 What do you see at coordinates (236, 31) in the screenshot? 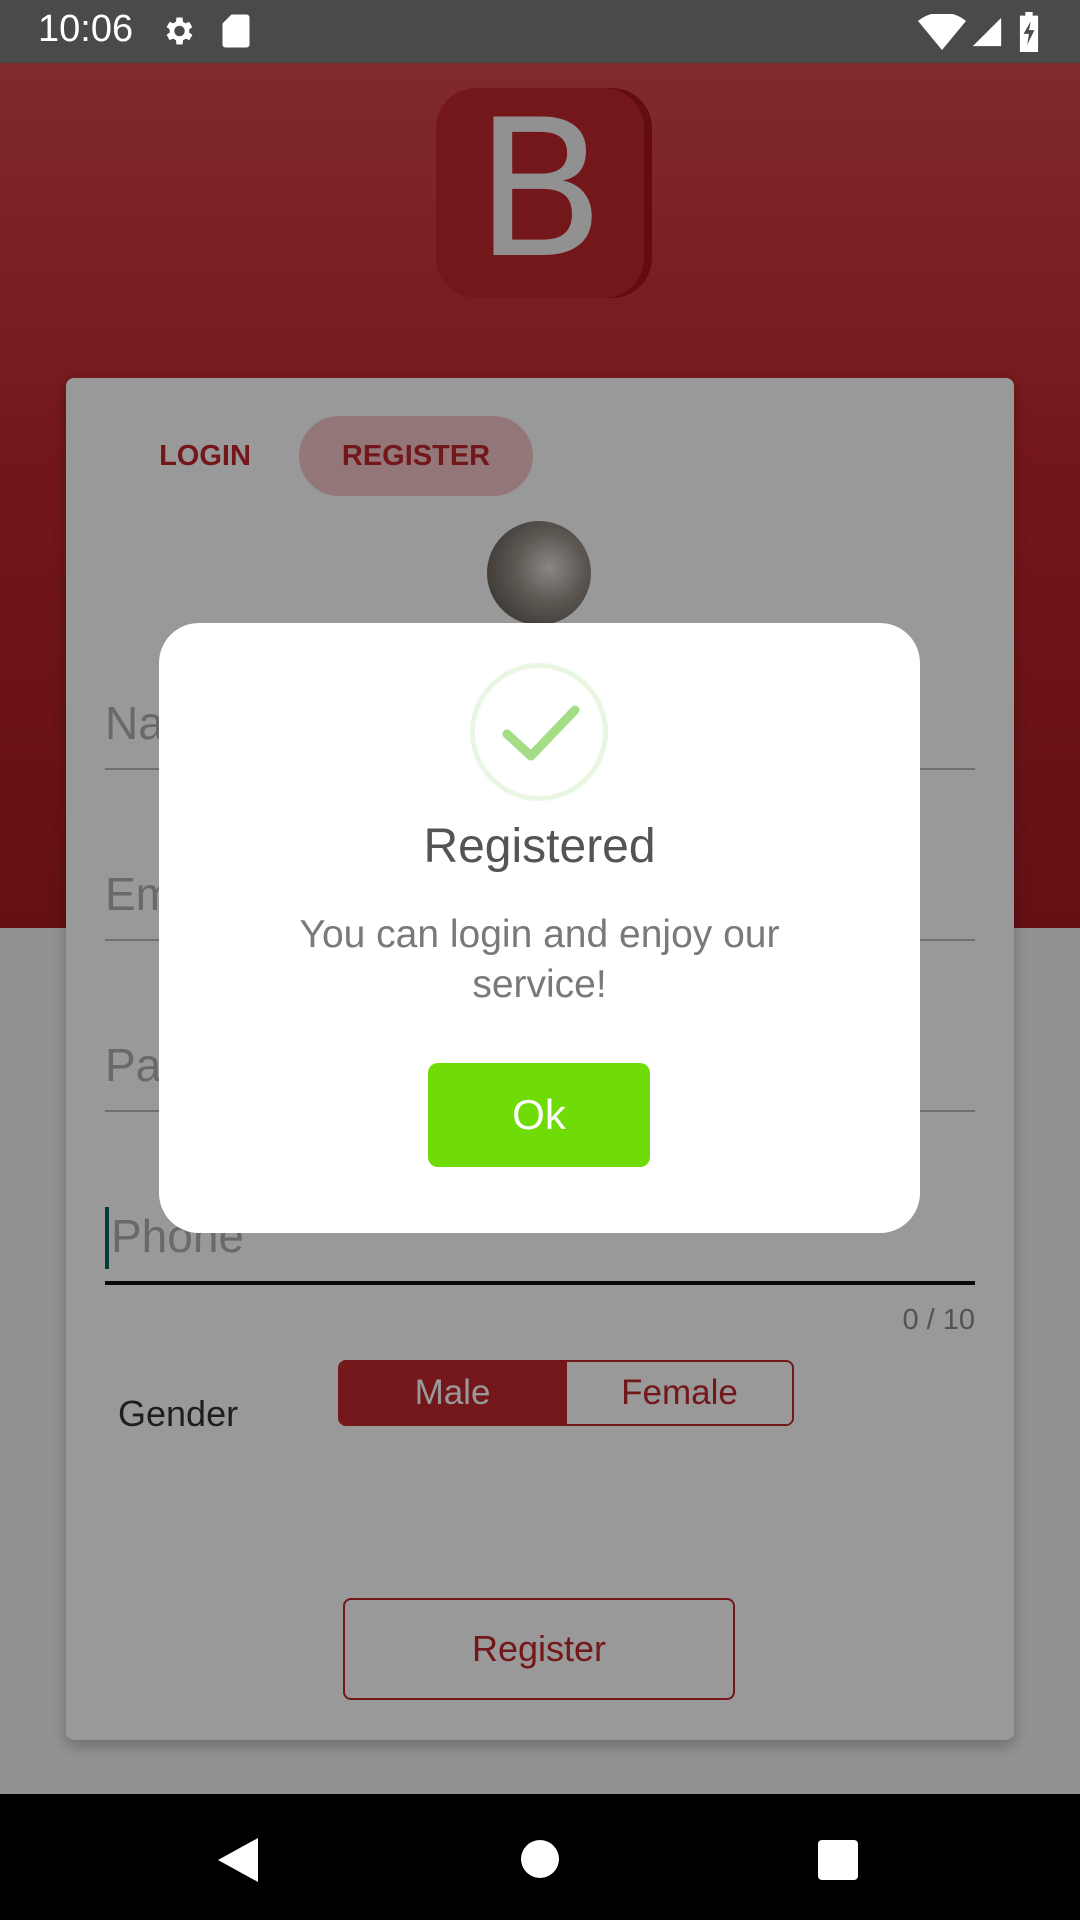
I see `sd-card-icon` at bounding box center [236, 31].